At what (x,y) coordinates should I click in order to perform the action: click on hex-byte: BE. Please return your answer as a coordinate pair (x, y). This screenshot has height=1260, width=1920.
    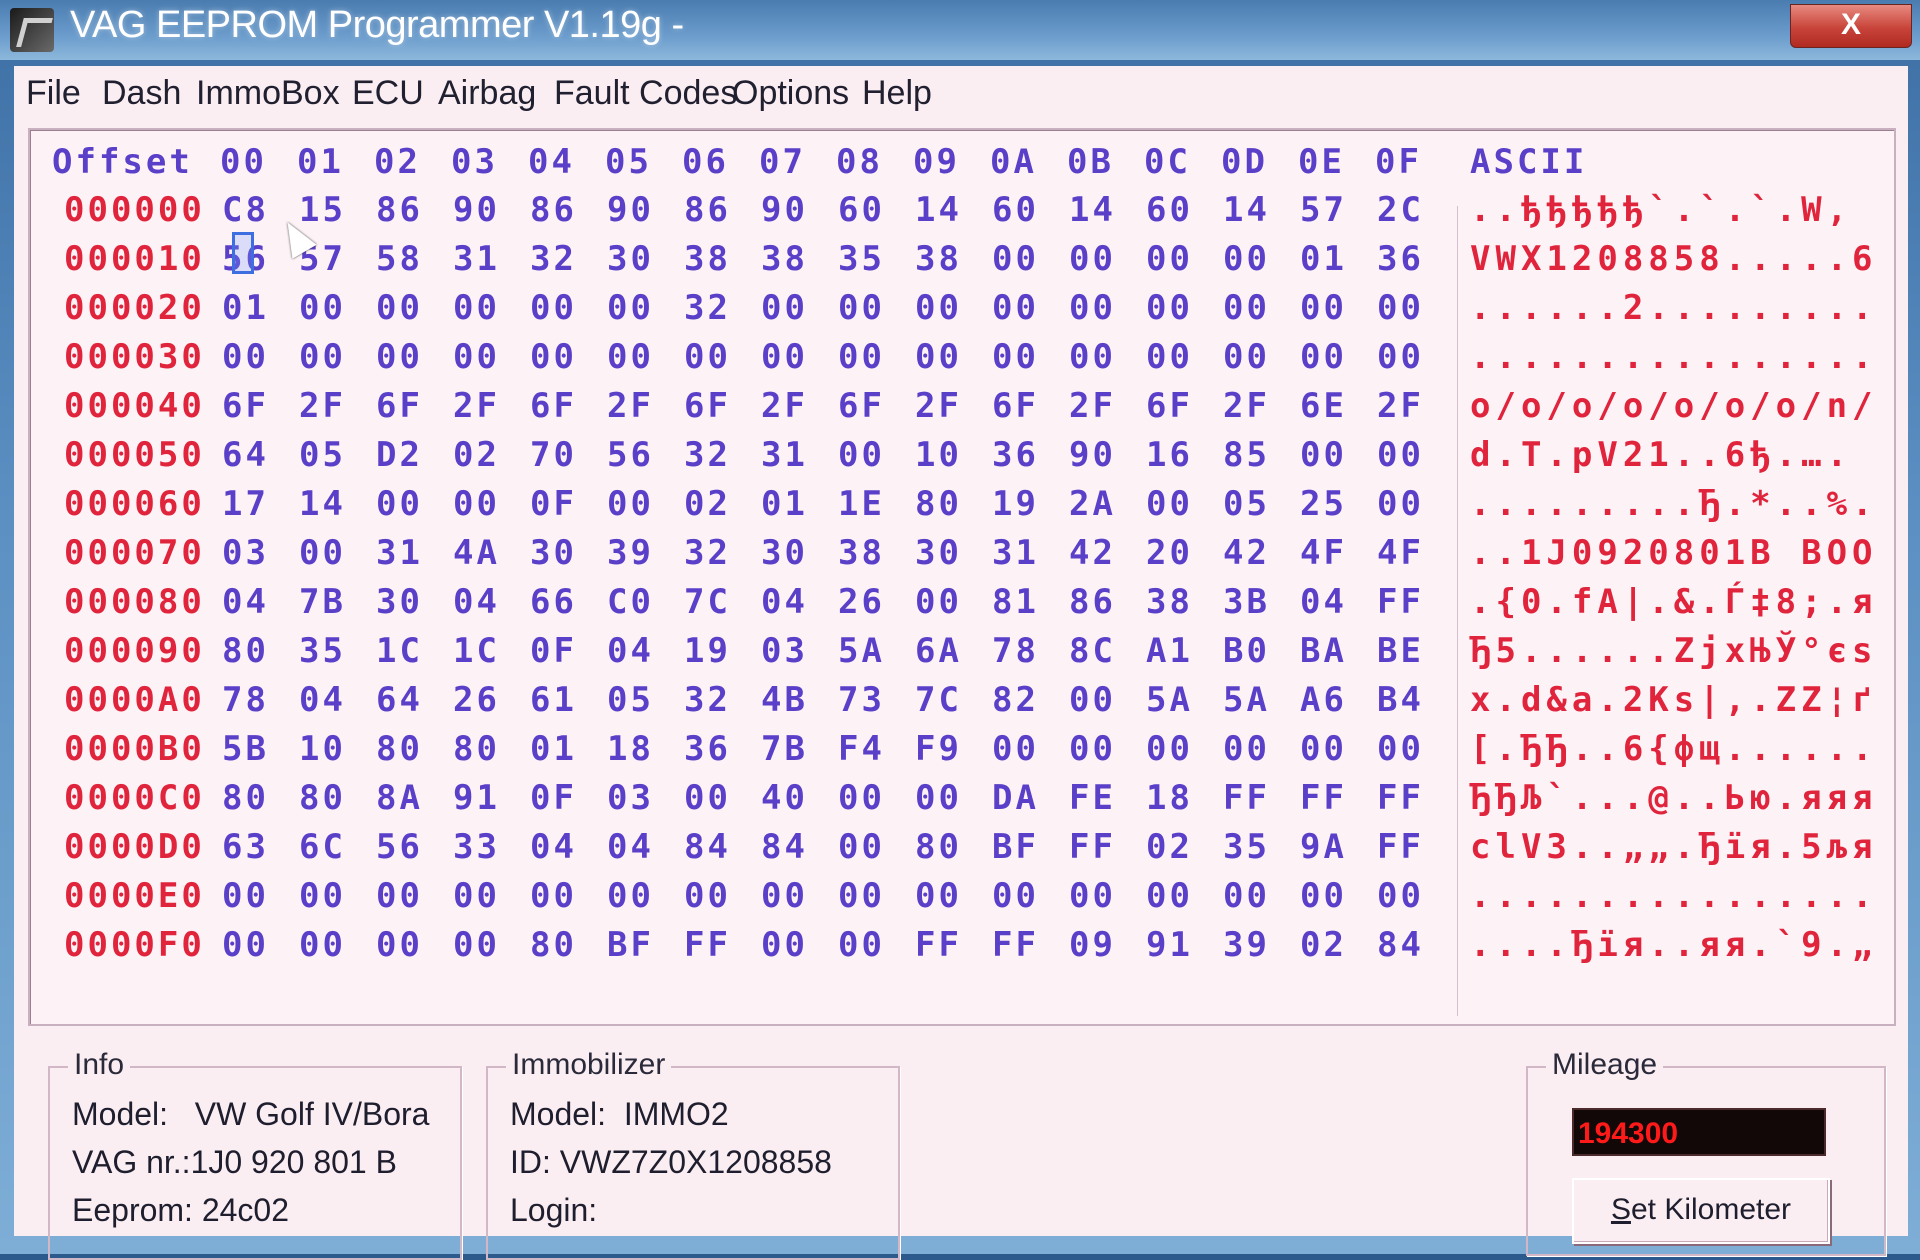
    Looking at the image, I should click on (1400, 651).